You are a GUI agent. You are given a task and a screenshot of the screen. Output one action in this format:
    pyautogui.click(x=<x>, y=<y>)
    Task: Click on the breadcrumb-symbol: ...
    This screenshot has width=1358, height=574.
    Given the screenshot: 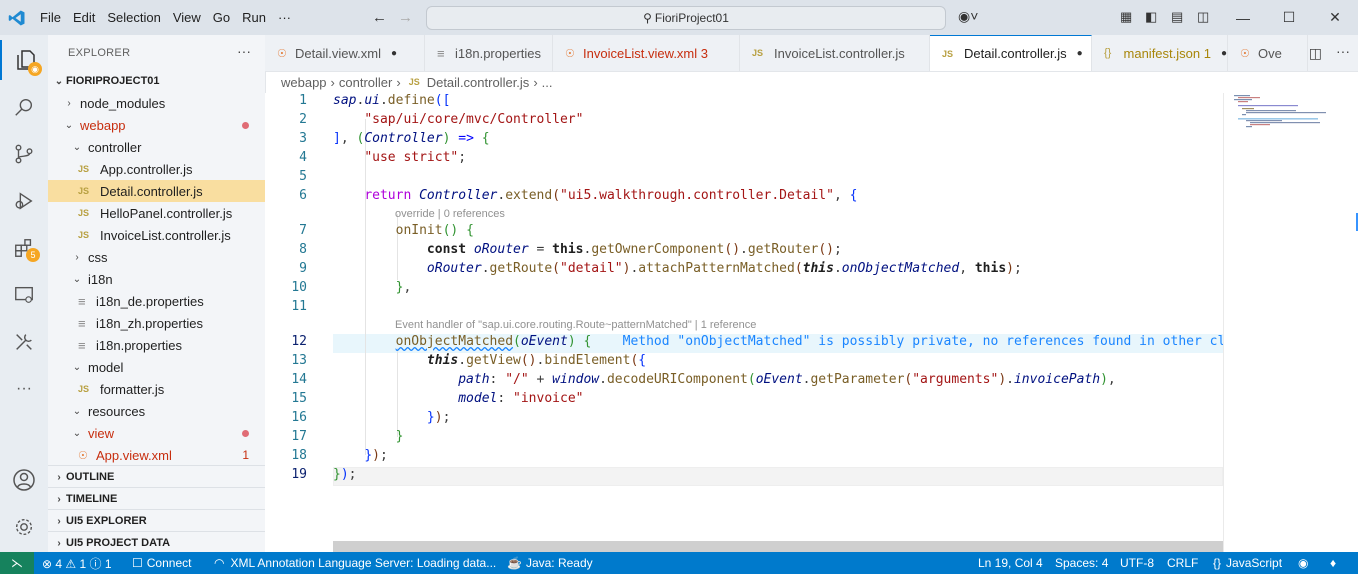 What is the action you would take?
    pyautogui.click(x=547, y=82)
    